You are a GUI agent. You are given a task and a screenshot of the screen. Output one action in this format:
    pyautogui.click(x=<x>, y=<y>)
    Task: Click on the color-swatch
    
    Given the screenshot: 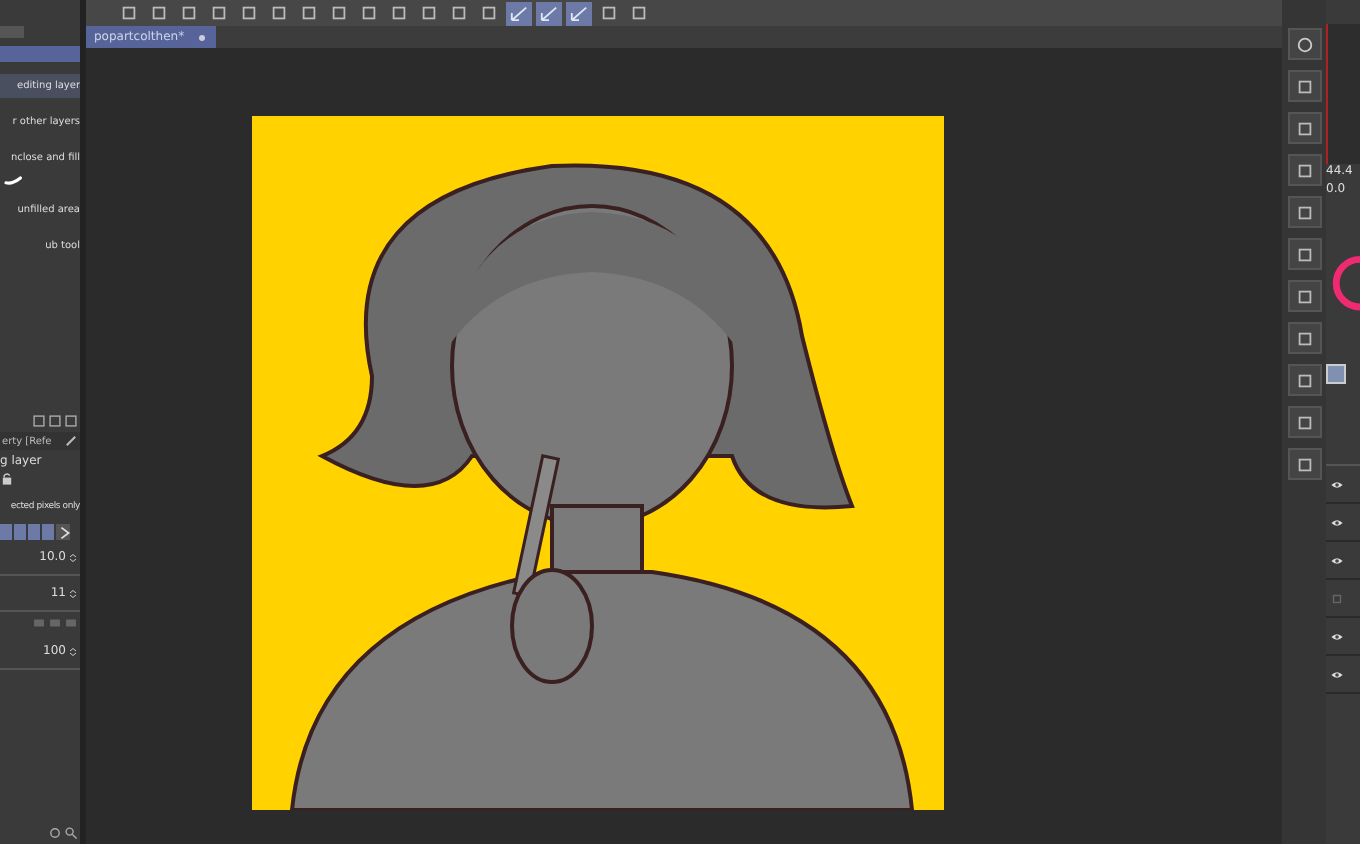 What is the action you would take?
    pyautogui.click(x=1336, y=374)
    